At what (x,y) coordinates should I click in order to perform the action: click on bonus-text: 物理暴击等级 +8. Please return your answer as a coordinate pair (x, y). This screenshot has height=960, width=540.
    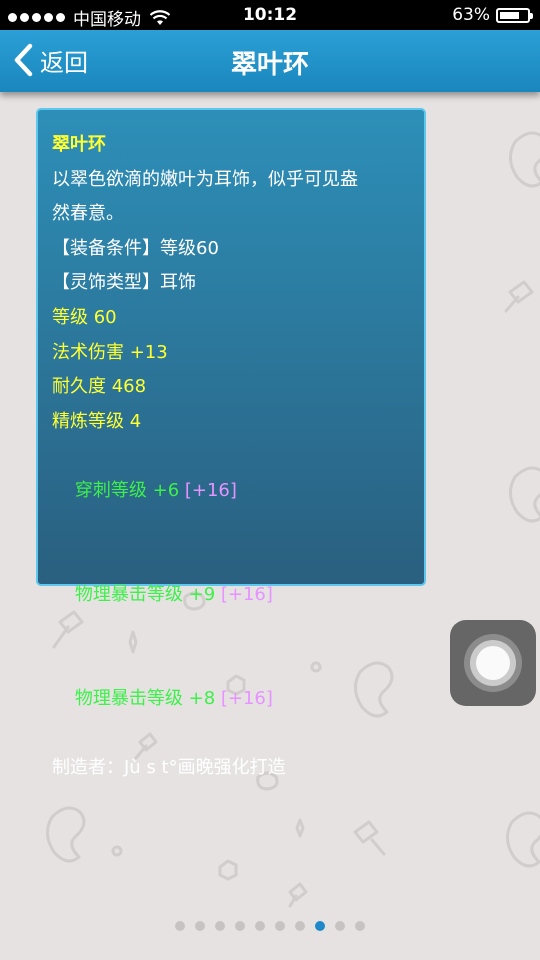
    Looking at the image, I should click on (147, 698).